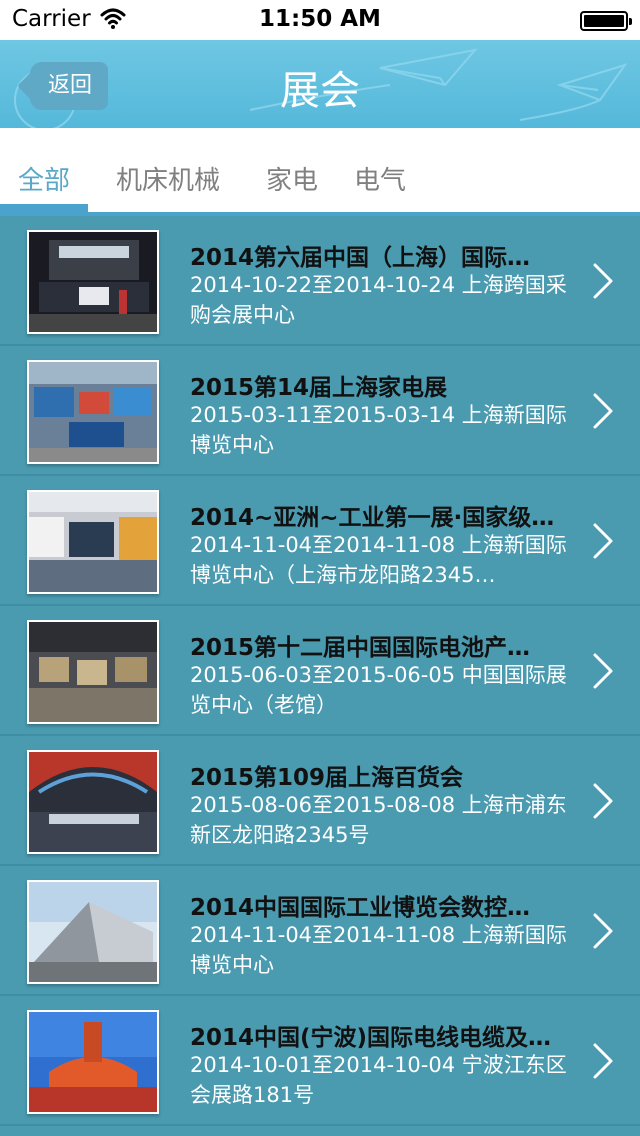 This screenshot has height=1136, width=640. What do you see at coordinates (606, 21) in the screenshot?
I see `battery-icon` at bounding box center [606, 21].